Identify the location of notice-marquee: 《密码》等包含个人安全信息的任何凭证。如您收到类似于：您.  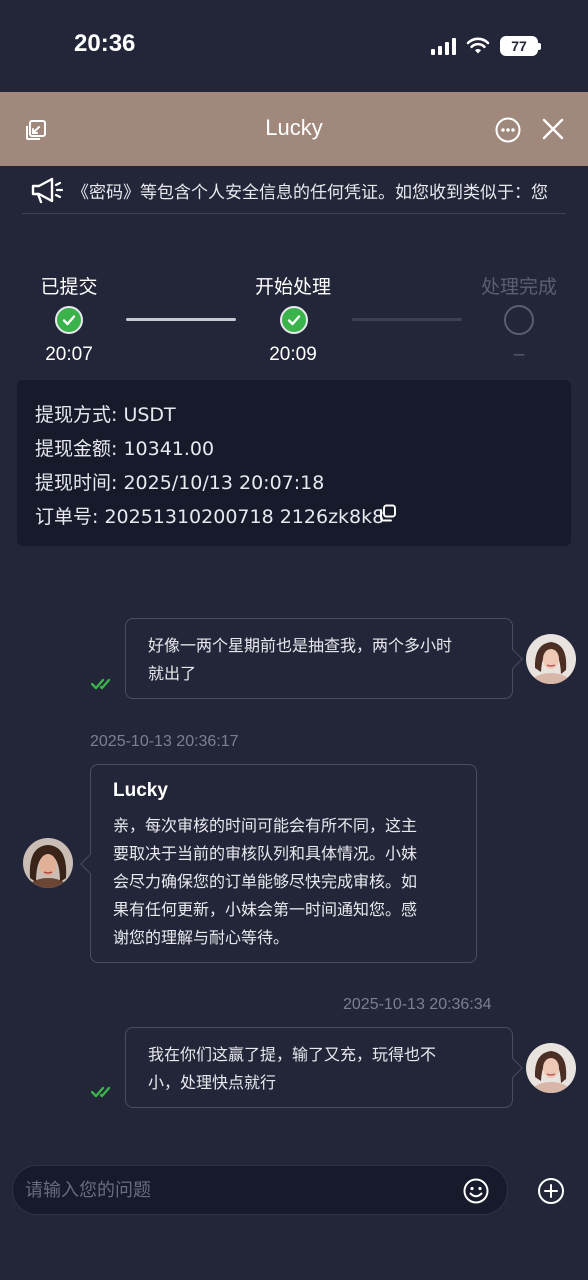
(294, 190).